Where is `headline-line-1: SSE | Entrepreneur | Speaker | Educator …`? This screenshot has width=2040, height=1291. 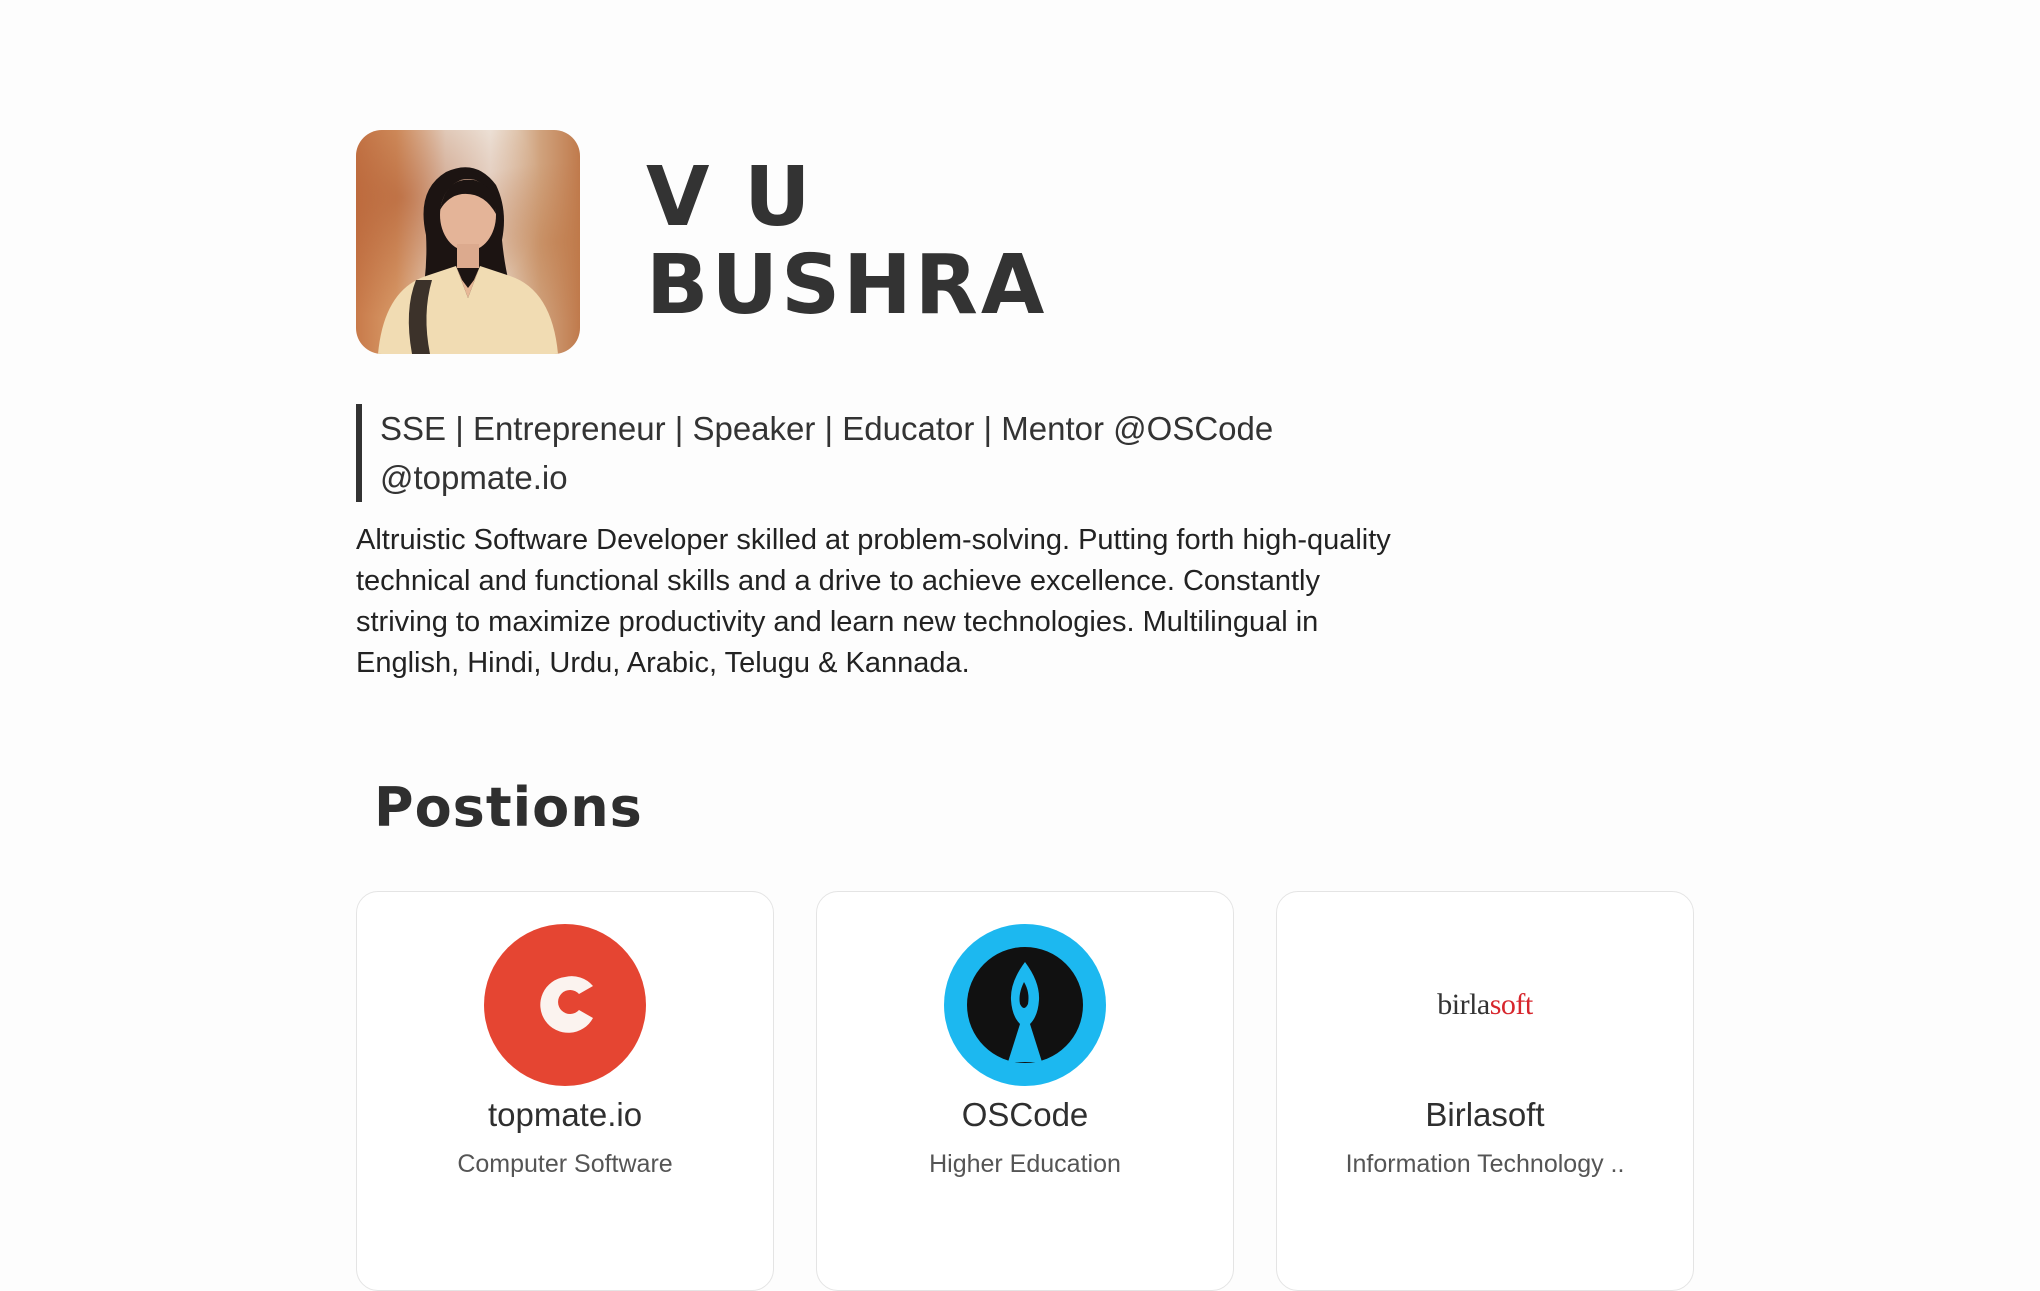
headline-line-1: SSE | Entrepreneur | Speaker | Educator … is located at coordinates (827, 428).